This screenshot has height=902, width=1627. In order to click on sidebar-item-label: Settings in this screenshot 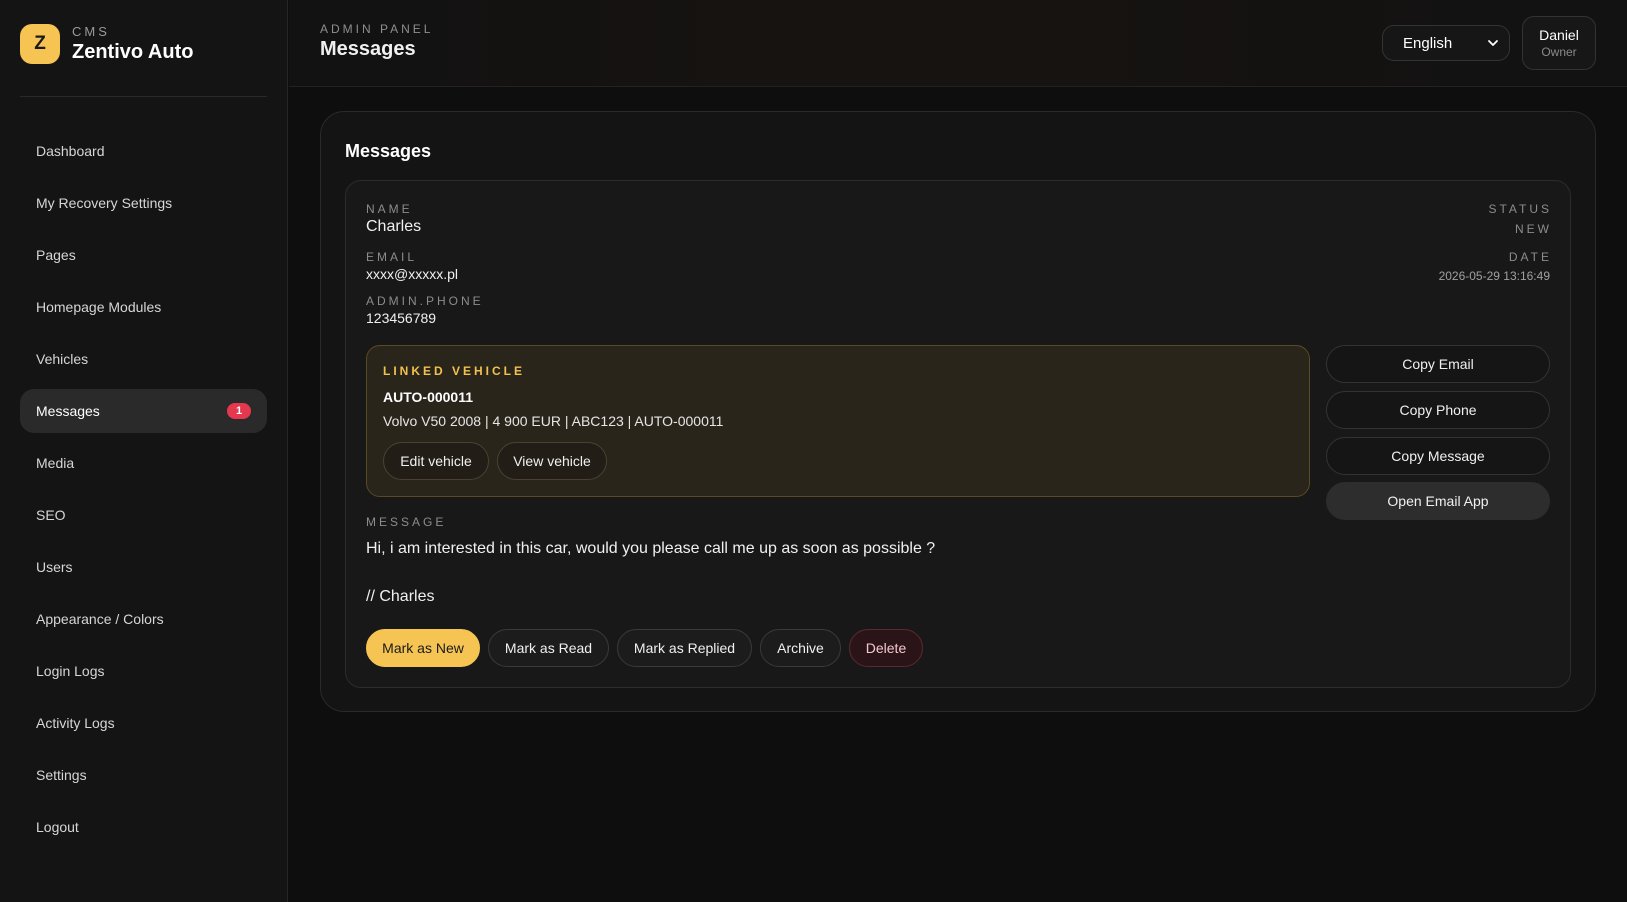, I will do `click(61, 775)`.